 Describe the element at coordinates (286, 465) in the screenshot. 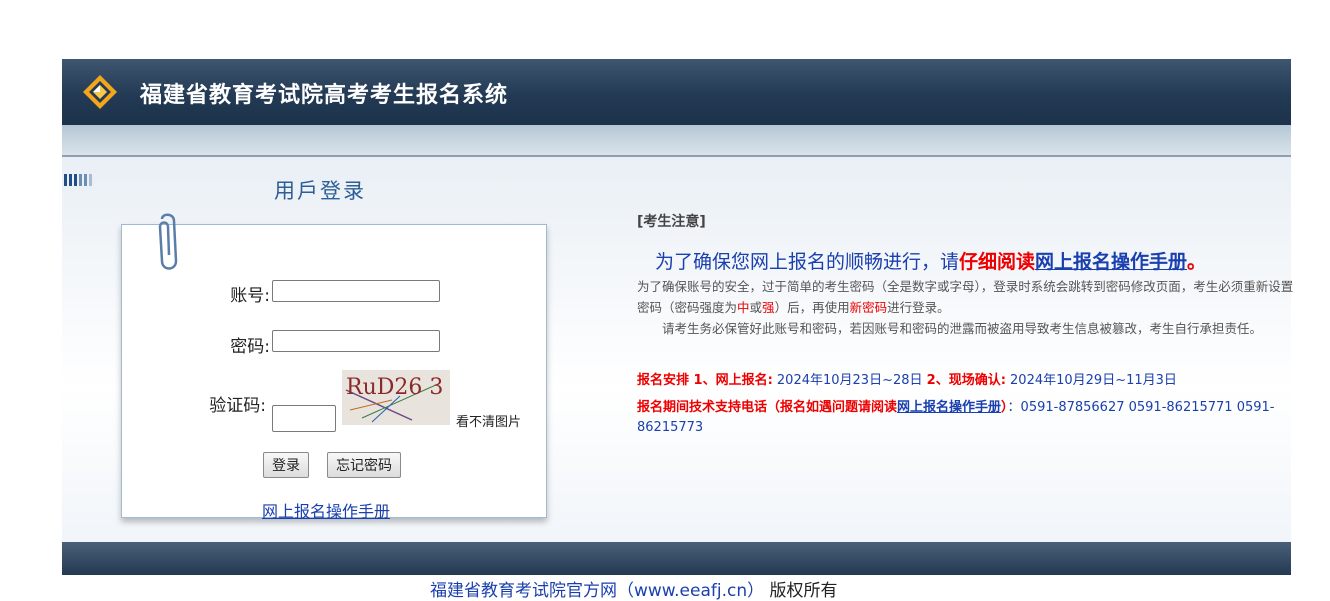

I see `login-button: 登录` at that location.